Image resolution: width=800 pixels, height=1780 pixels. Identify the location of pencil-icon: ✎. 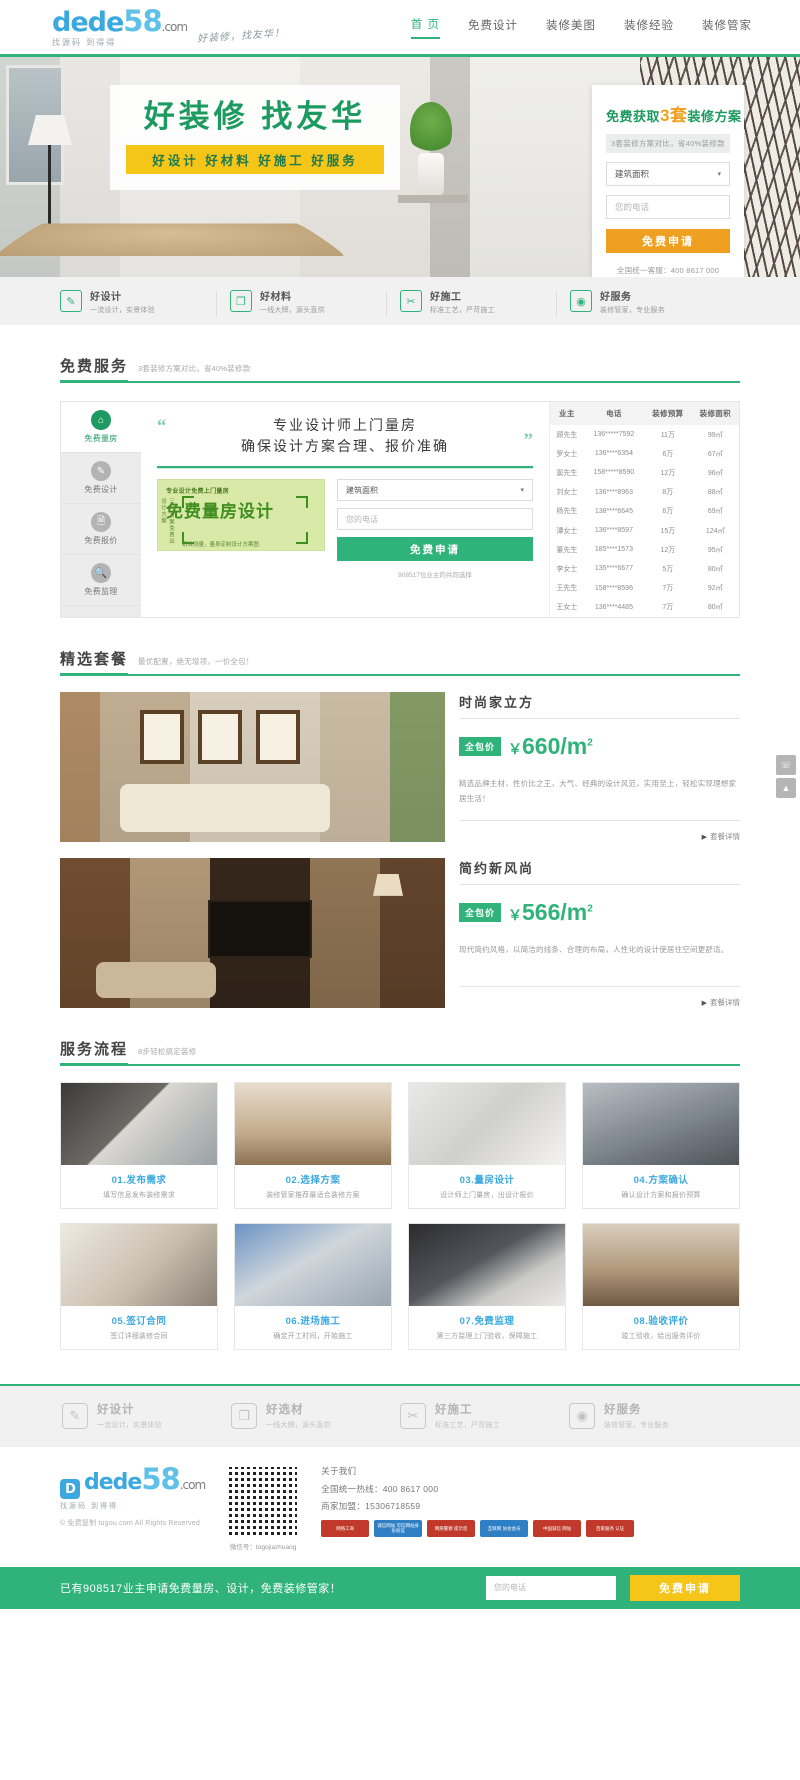
(75, 1415).